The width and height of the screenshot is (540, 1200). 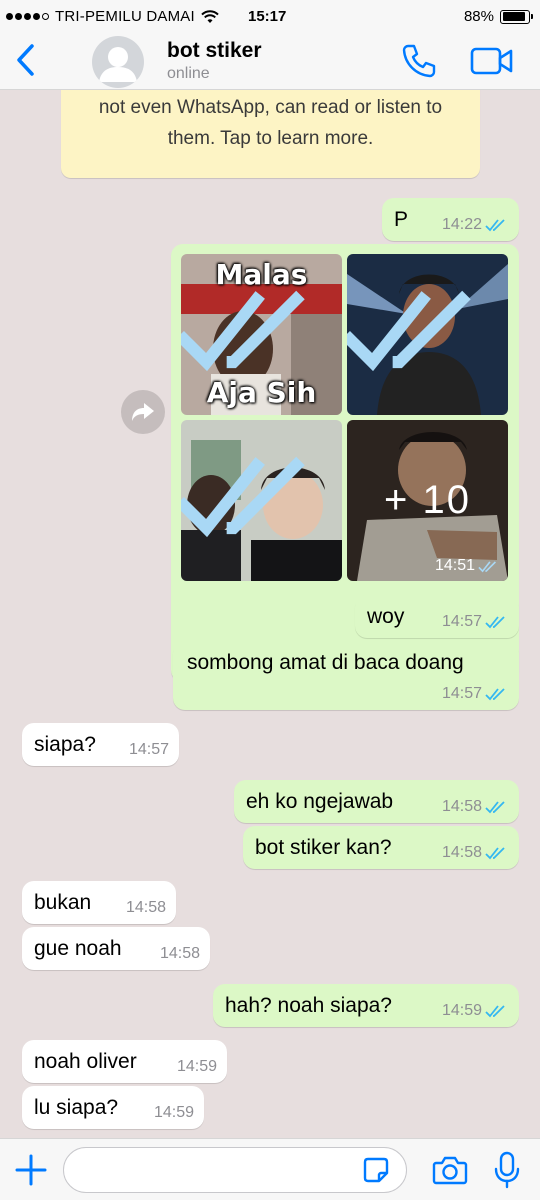 I want to click on video-camera-icon, so click(x=492, y=61).